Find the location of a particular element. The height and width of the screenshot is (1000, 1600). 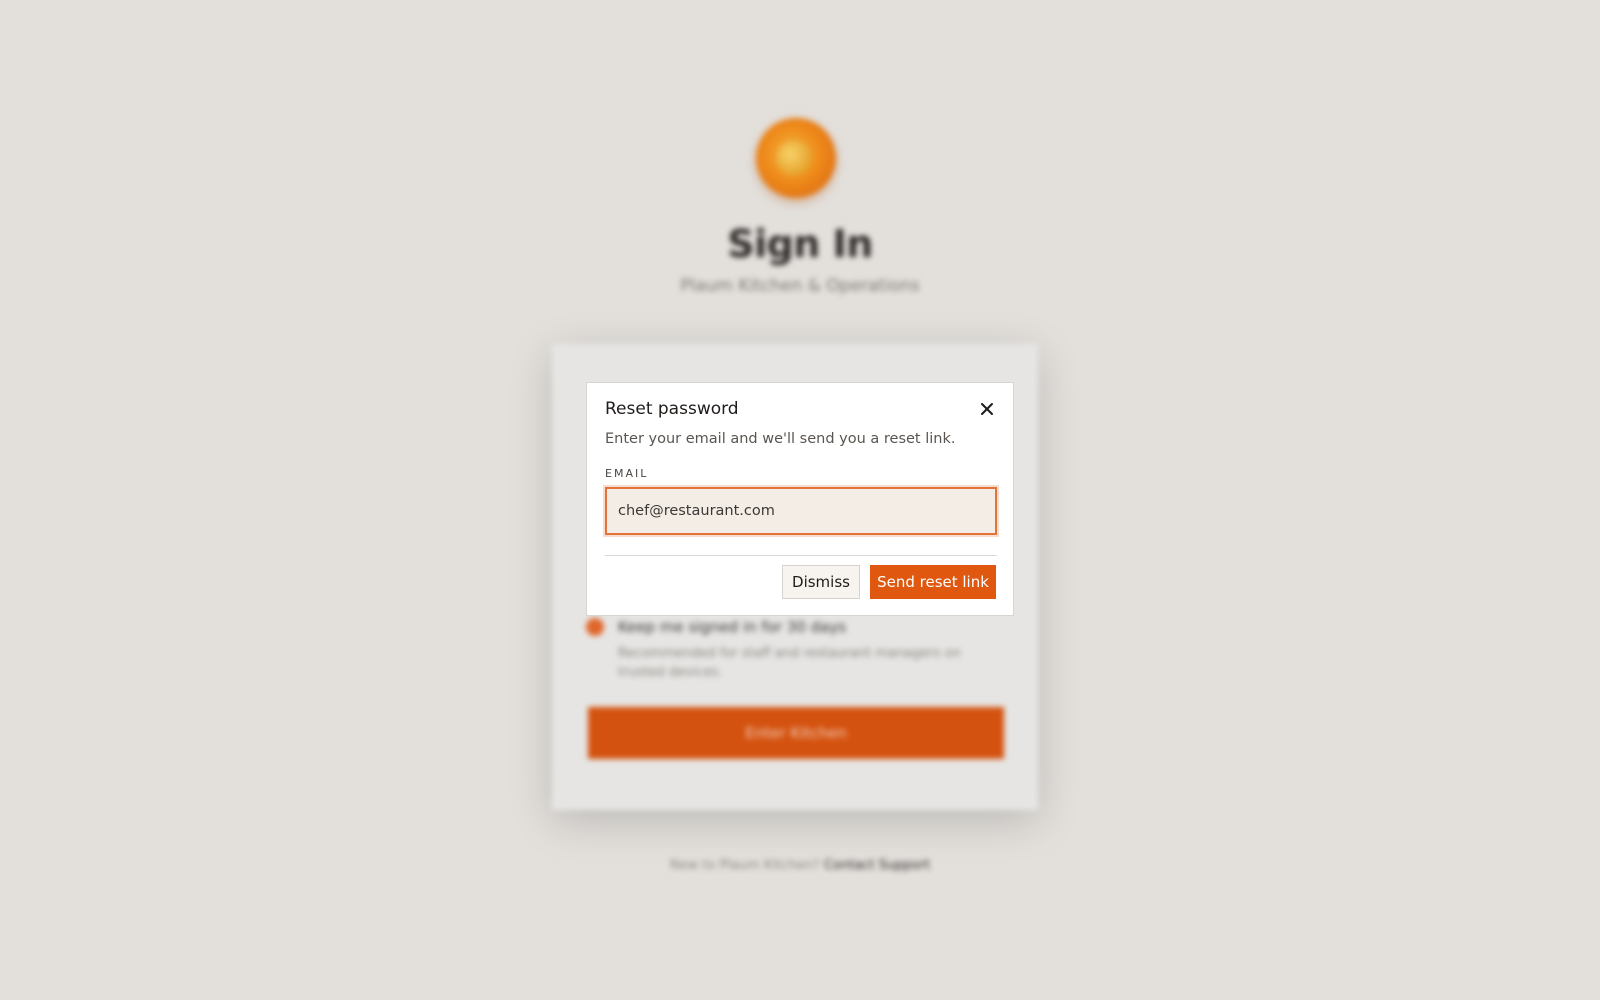

enter-kitchen-button: Enter Kitchen is located at coordinates (796, 733).